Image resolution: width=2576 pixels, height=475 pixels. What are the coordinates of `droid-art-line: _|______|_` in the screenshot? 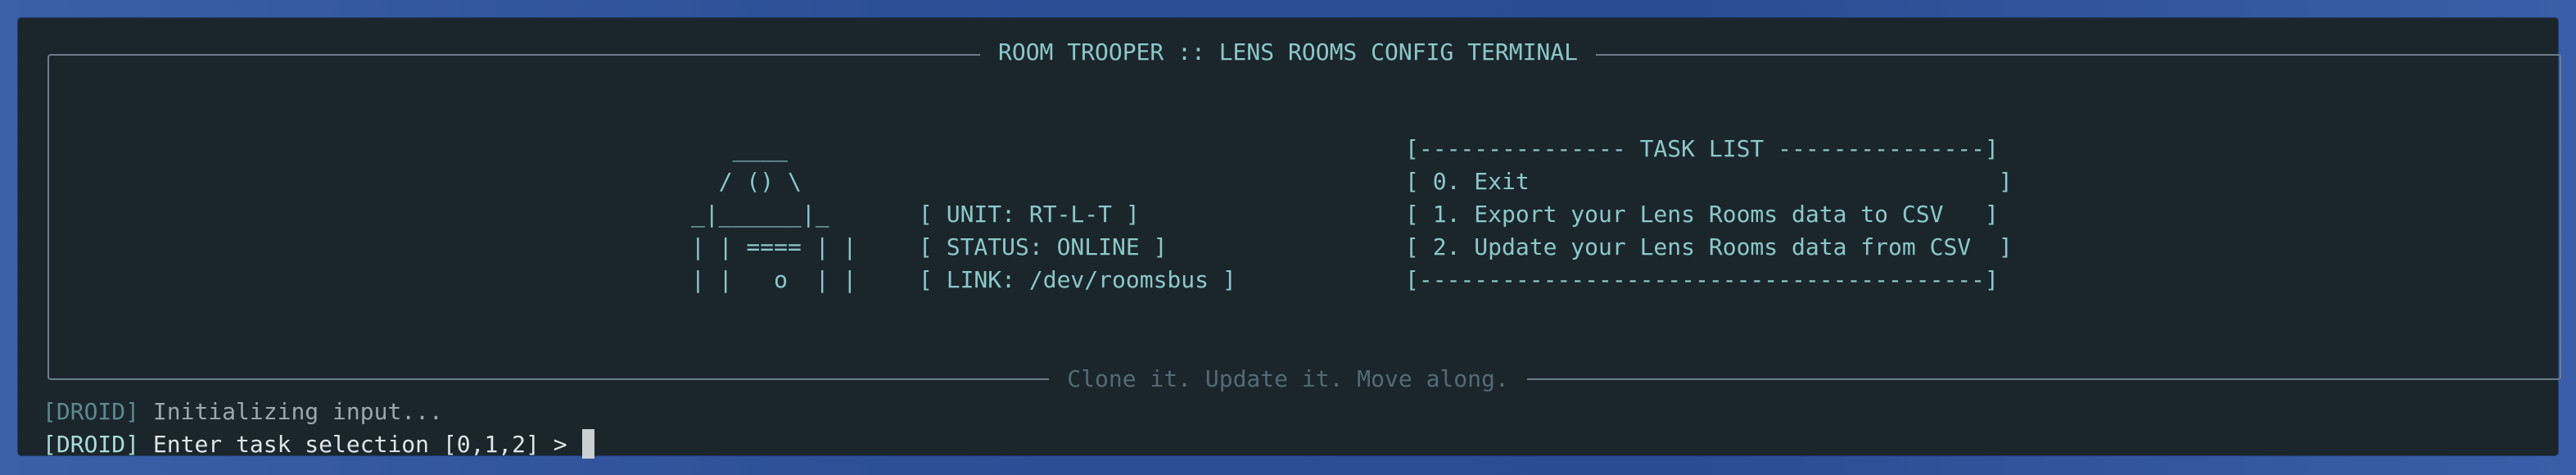 It's located at (760, 215).